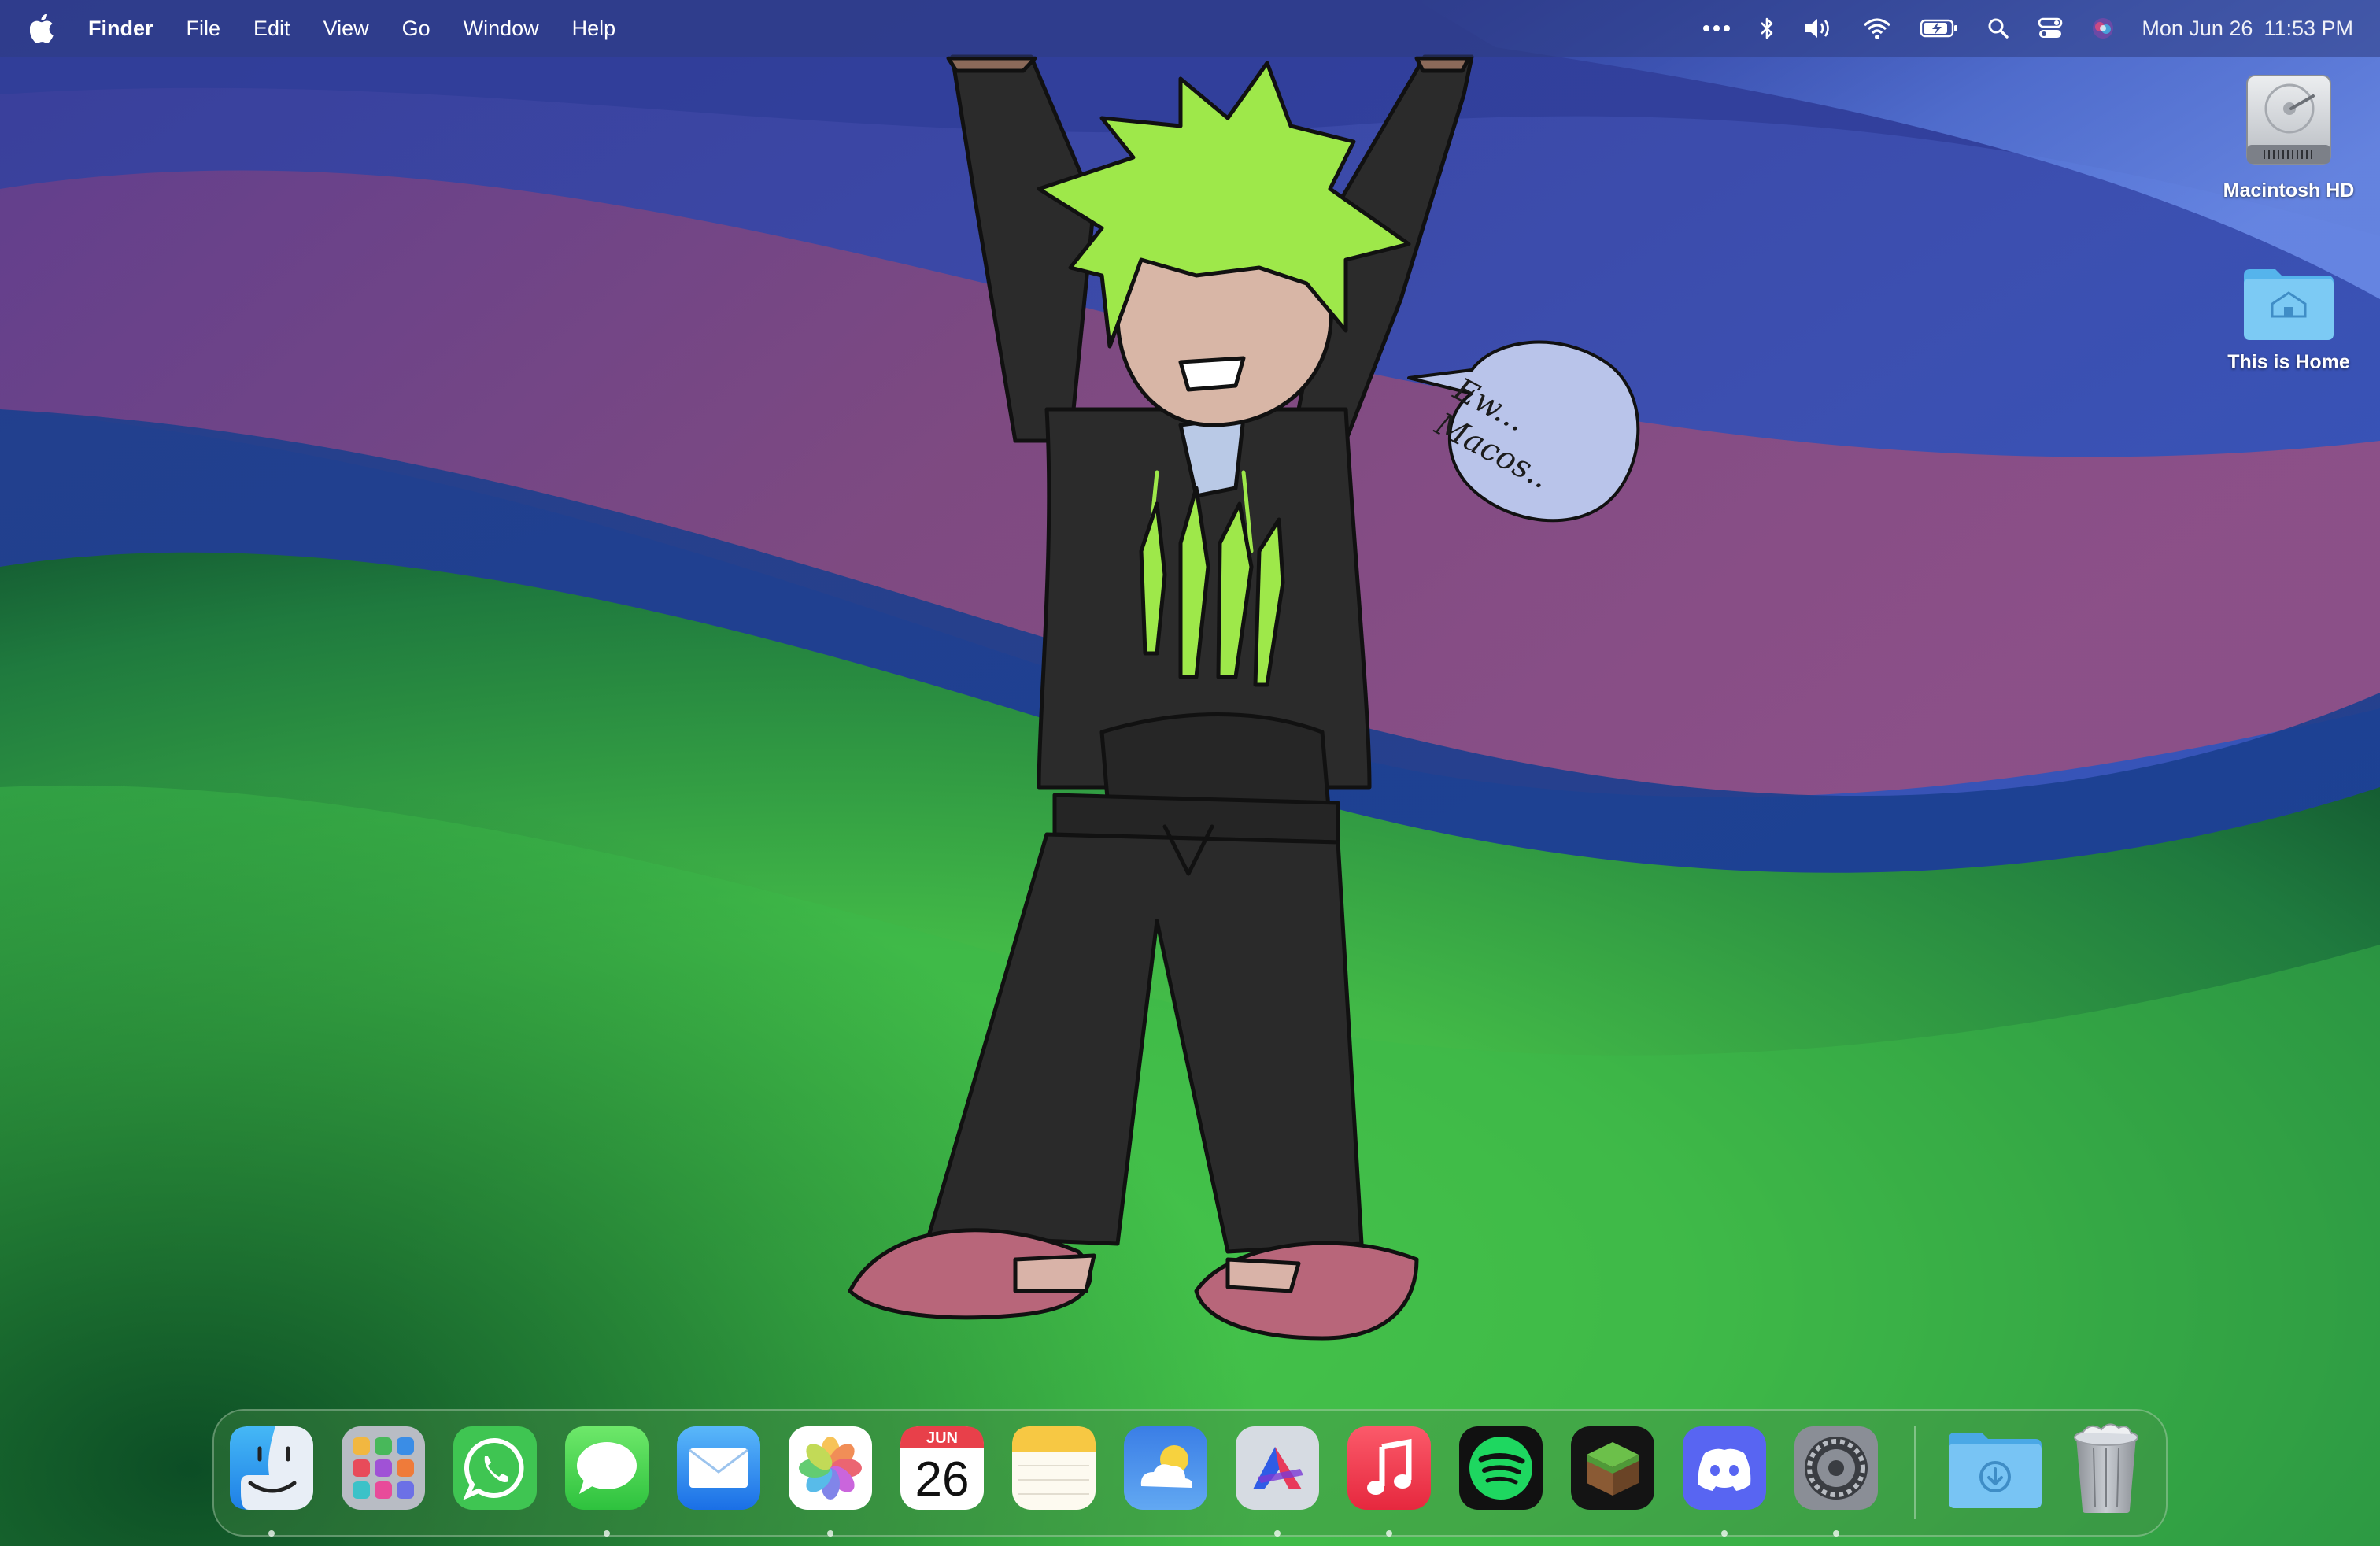 This screenshot has height=1546, width=2380. What do you see at coordinates (1724, 1533) in the screenshot?
I see `running-indicator-discord` at bounding box center [1724, 1533].